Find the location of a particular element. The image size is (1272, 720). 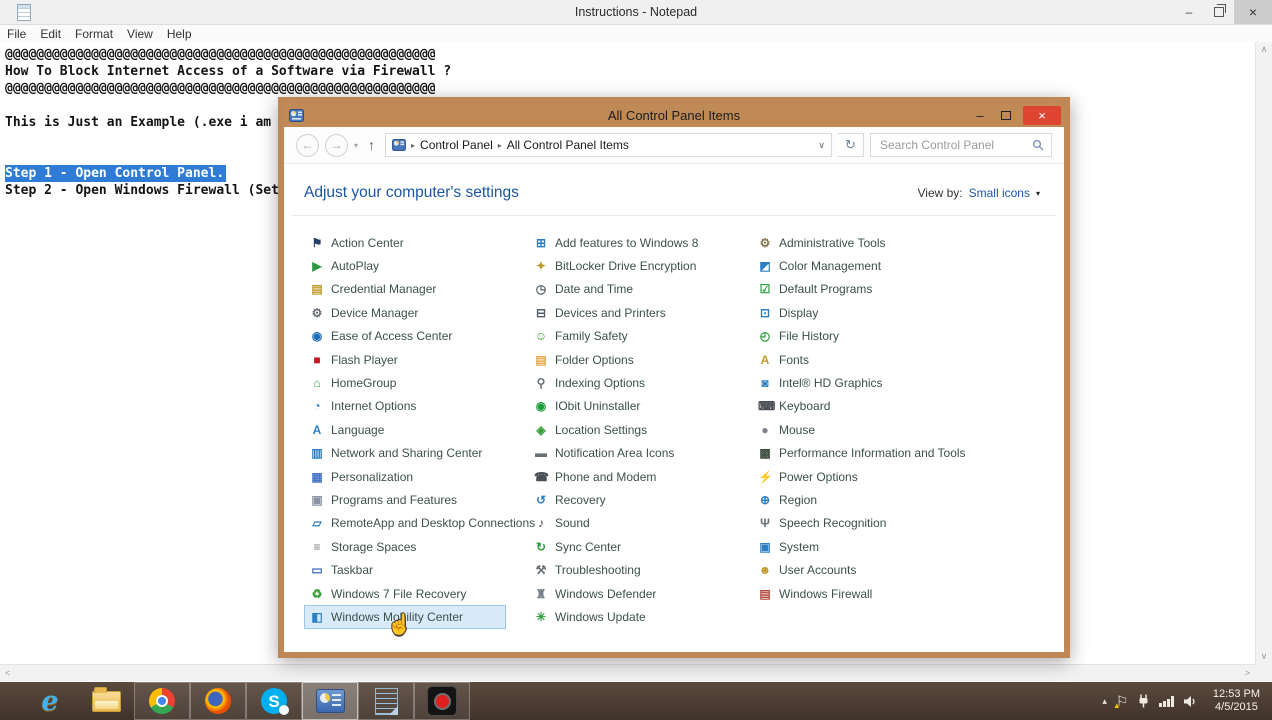

view-by-value: Small icons is located at coordinates (999, 193).